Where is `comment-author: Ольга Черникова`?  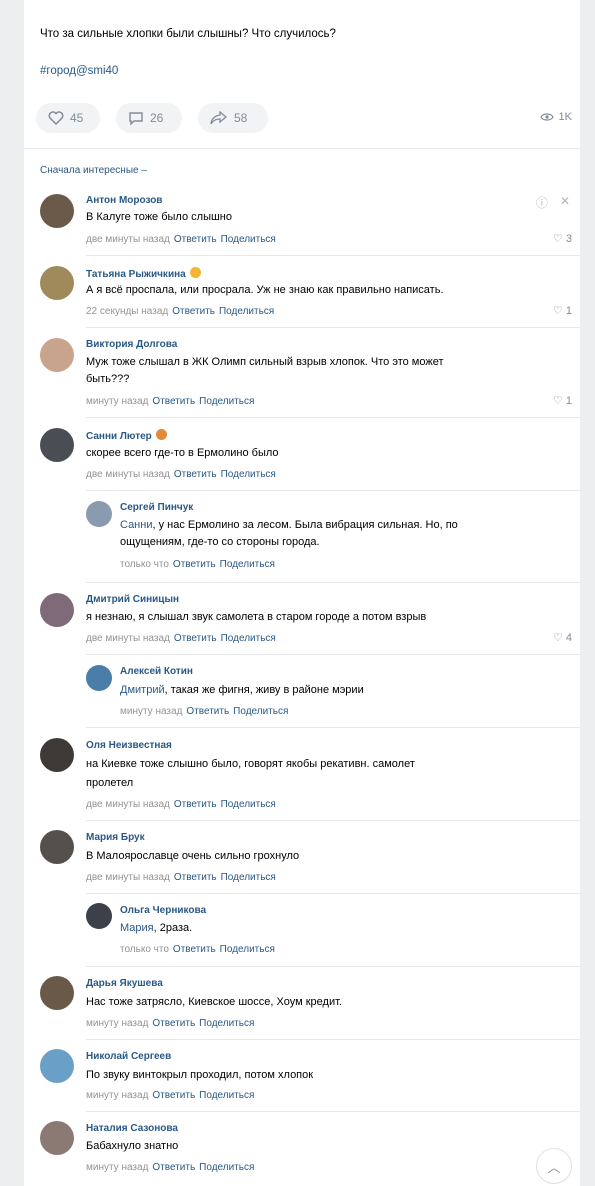
comment-author: Ольга Черникова is located at coordinates (163, 910).